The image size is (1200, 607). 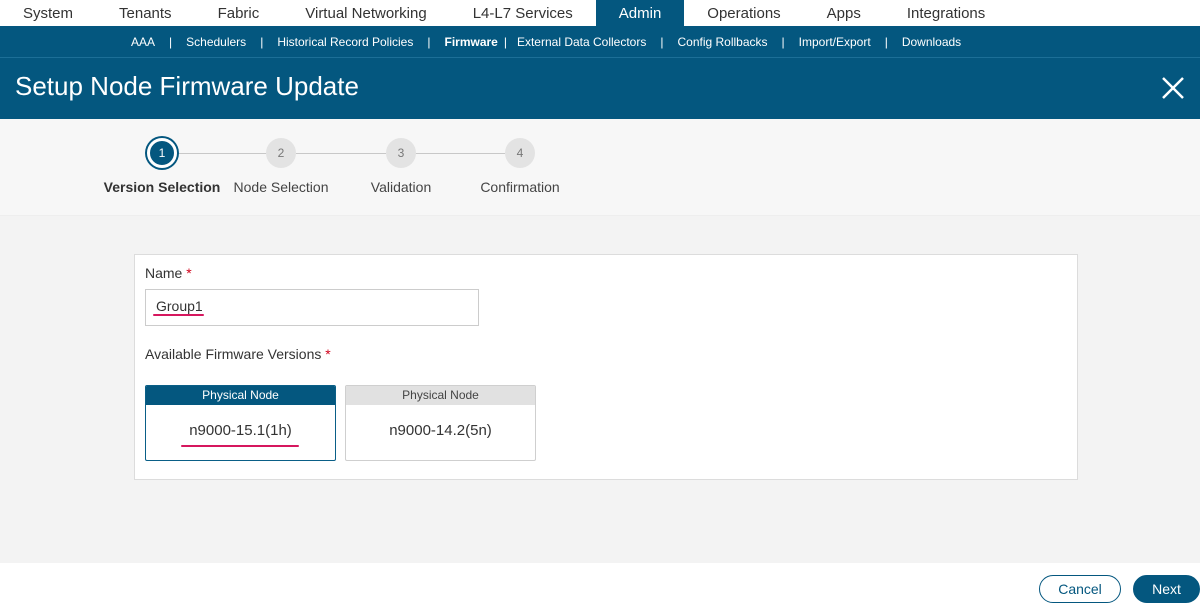 What do you see at coordinates (520, 153) in the screenshot?
I see `step-4-indicator: 4` at bounding box center [520, 153].